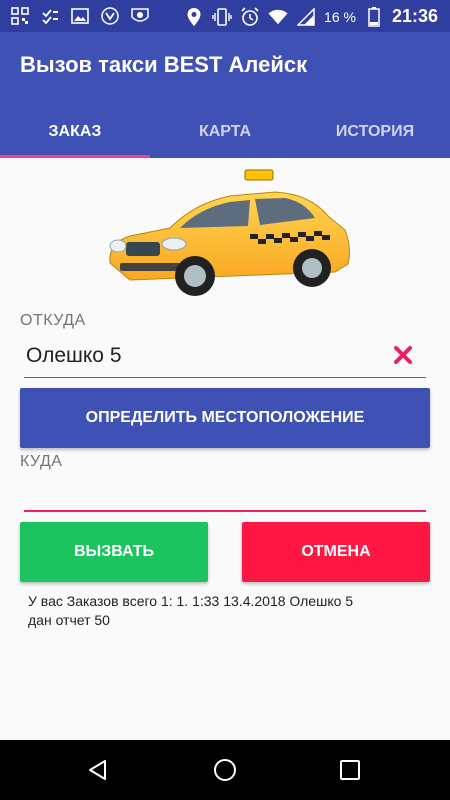 Image resolution: width=450 pixels, height=800 pixels. I want to click on vibrate-icon, so click(222, 17).